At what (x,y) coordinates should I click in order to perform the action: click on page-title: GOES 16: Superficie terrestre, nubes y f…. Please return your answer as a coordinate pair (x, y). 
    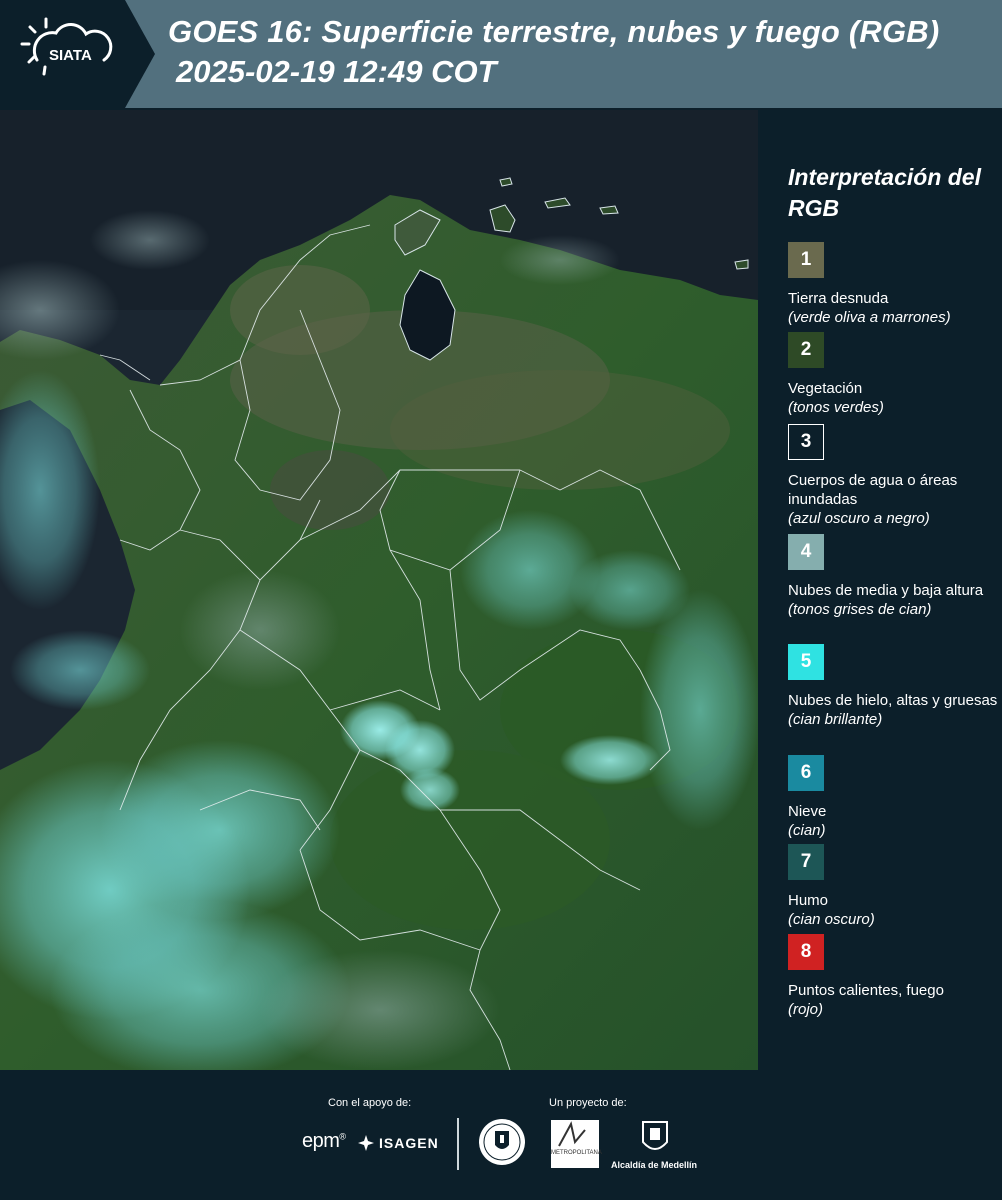
    Looking at the image, I should click on (554, 31).